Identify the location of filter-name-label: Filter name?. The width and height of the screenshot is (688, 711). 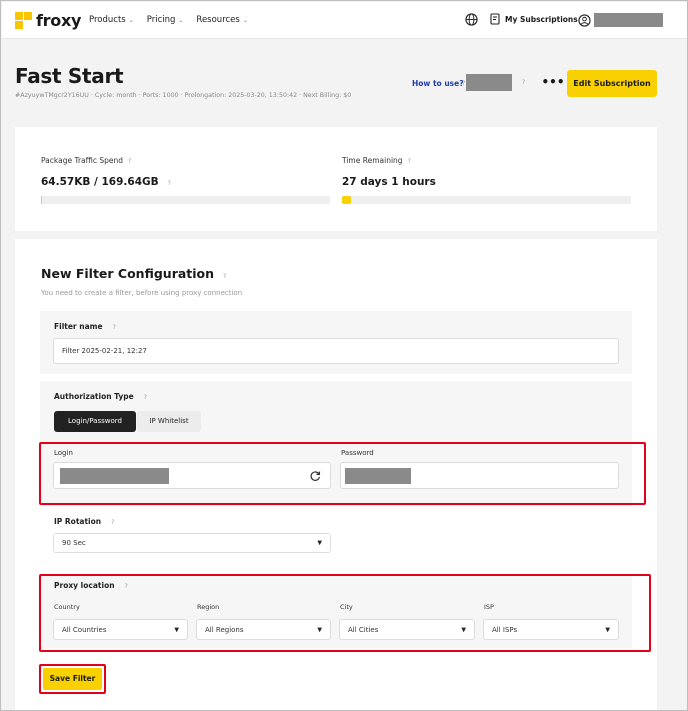
(85, 326).